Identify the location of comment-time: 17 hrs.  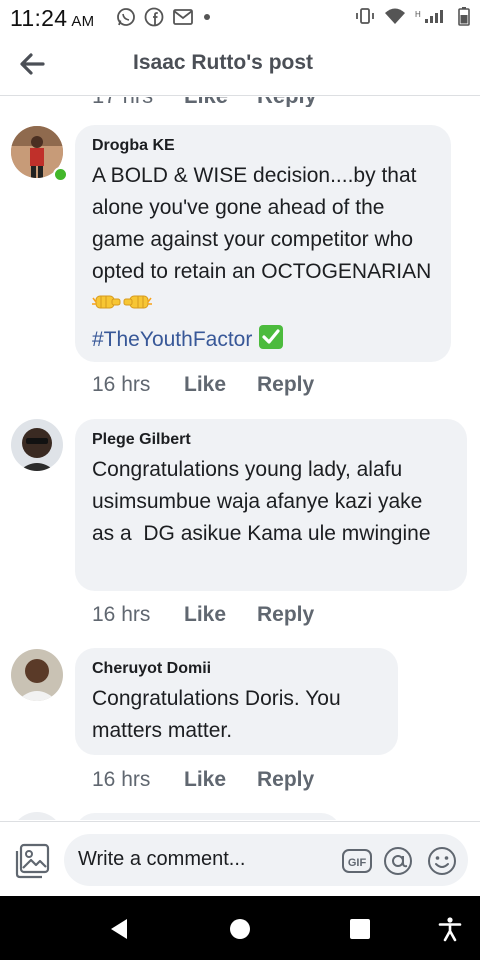
(122, 102).